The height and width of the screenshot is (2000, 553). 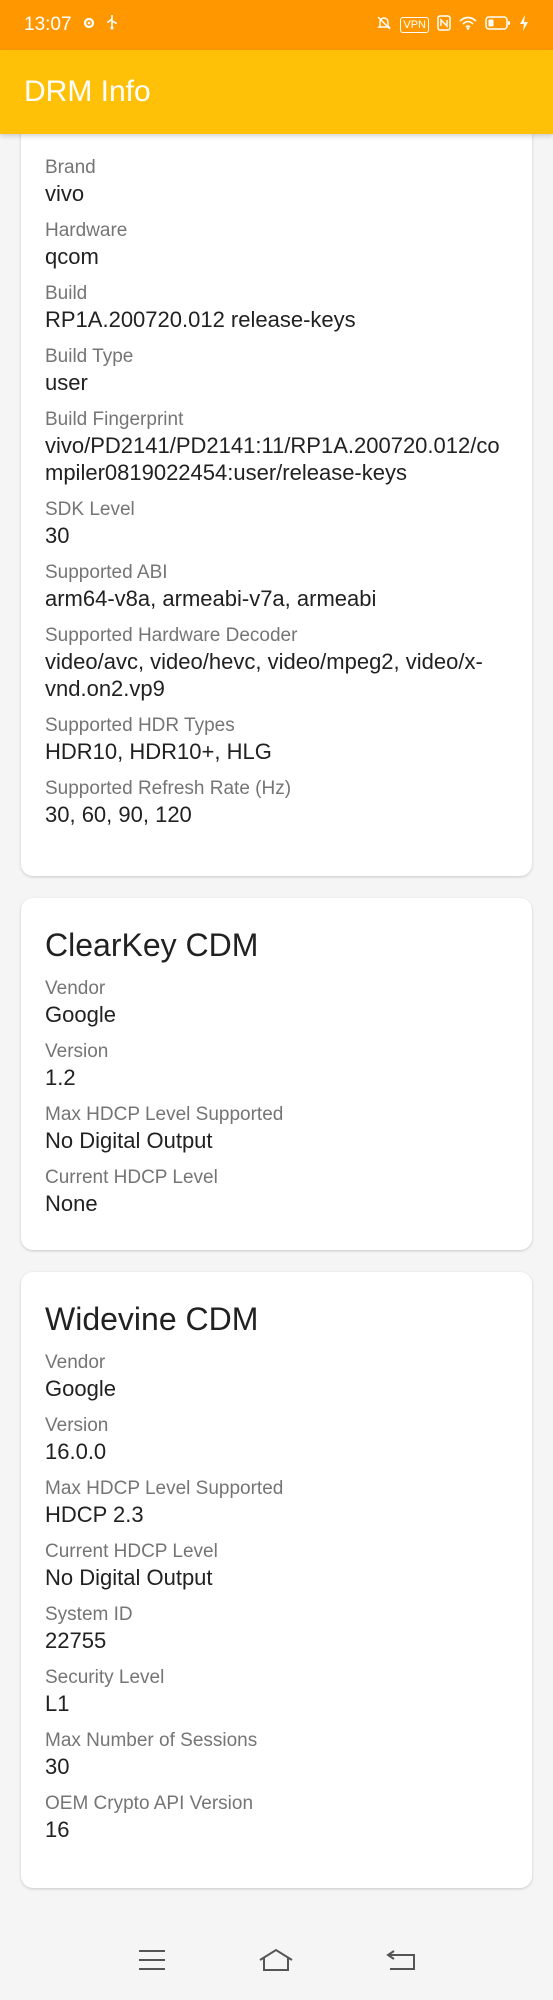 What do you see at coordinates (211, 598) in the screenshot?
I see `field-value: arm64-v8a, armeabi-v7a, armeabi` at bounding box center [211, 598].